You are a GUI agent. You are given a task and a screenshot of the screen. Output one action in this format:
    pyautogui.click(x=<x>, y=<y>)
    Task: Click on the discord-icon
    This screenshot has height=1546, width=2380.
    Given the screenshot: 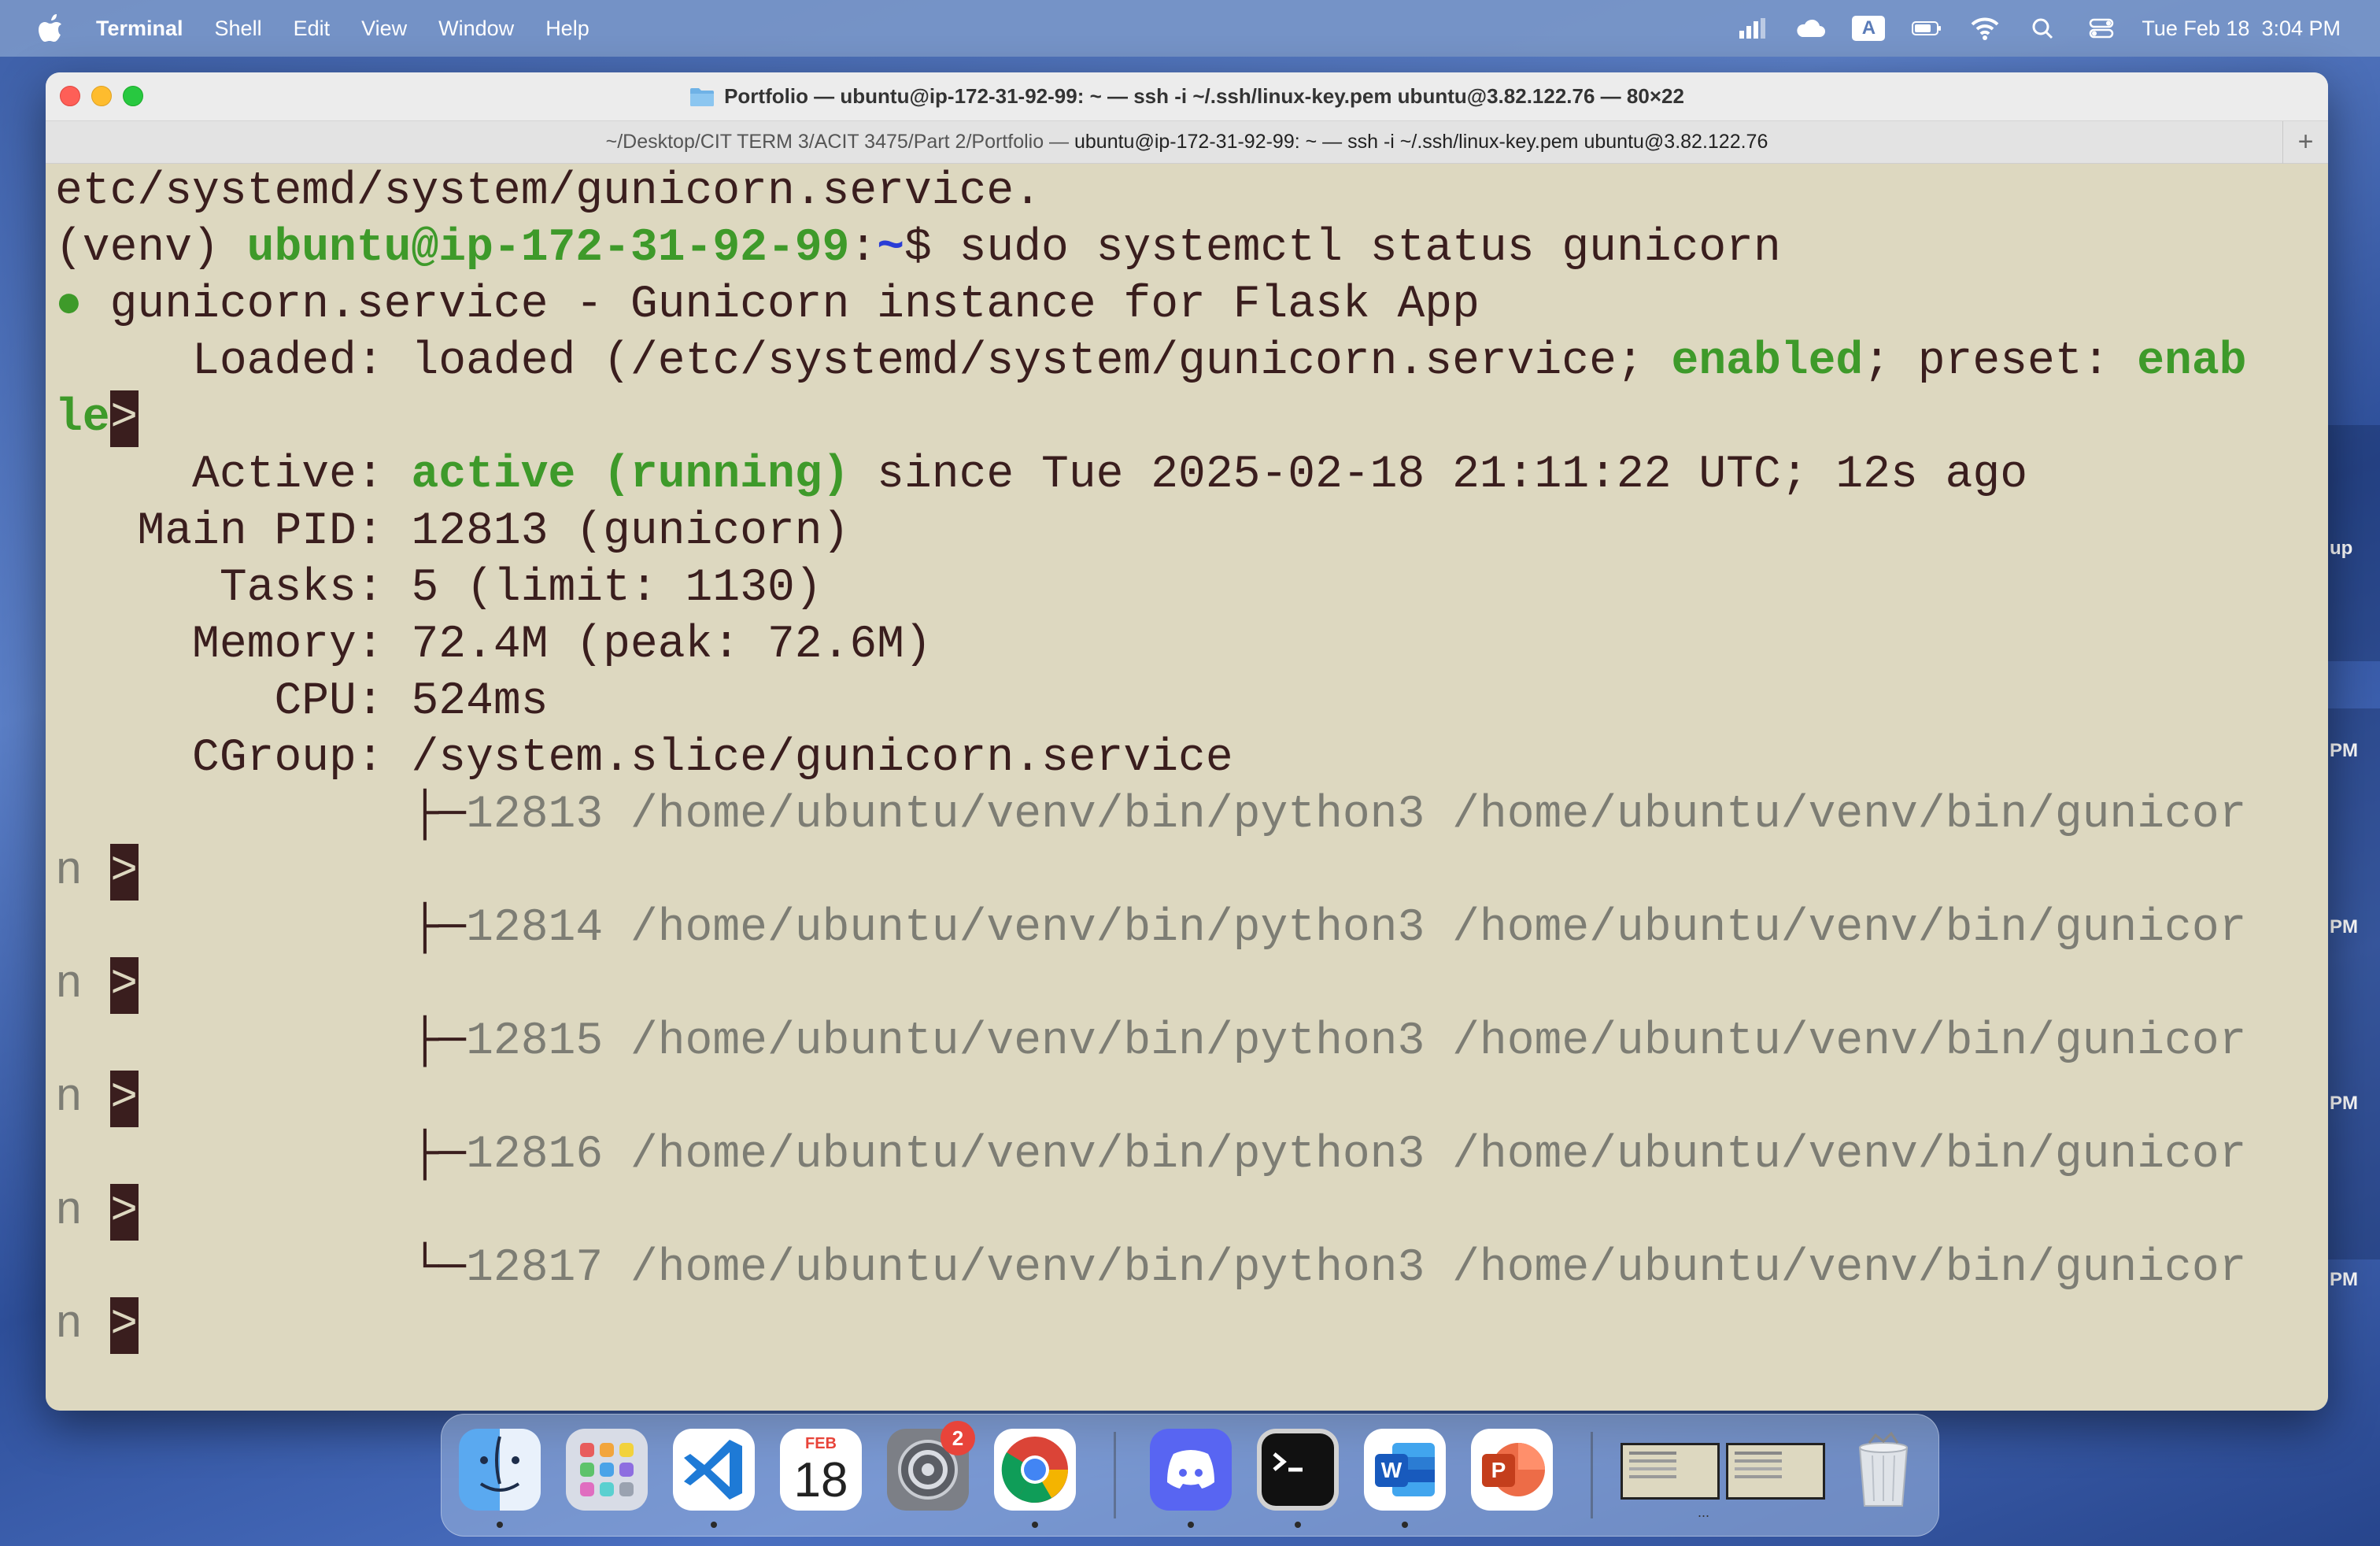 What is the action you would take?
    pyautogui.click(x=1191, y=1470)
    